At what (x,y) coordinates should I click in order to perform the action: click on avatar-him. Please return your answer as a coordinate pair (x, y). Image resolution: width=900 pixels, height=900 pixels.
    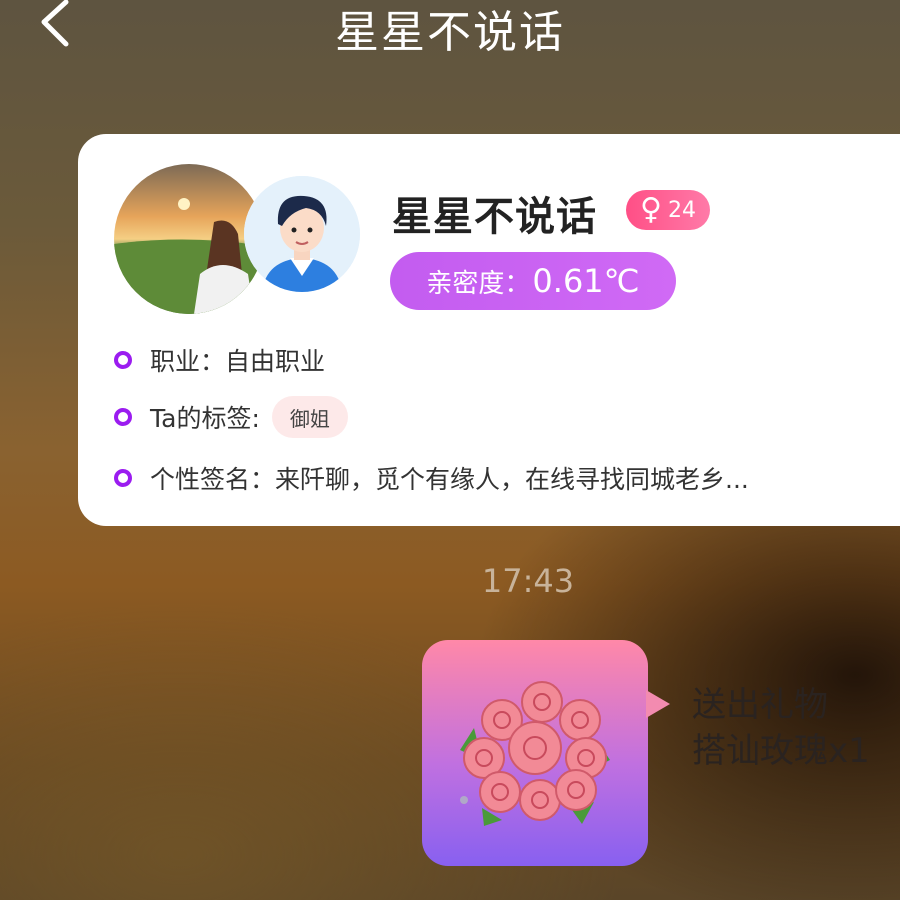
    Looking at the image, I should click on (302, 234).